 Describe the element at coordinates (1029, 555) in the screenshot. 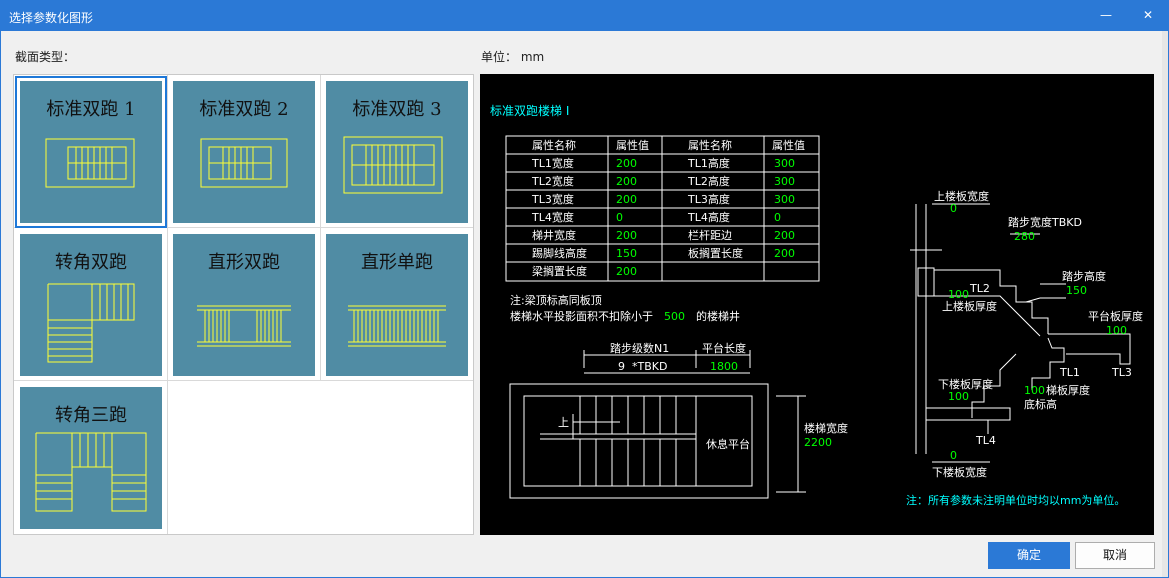

I see `ok-button: 确定` at that location.